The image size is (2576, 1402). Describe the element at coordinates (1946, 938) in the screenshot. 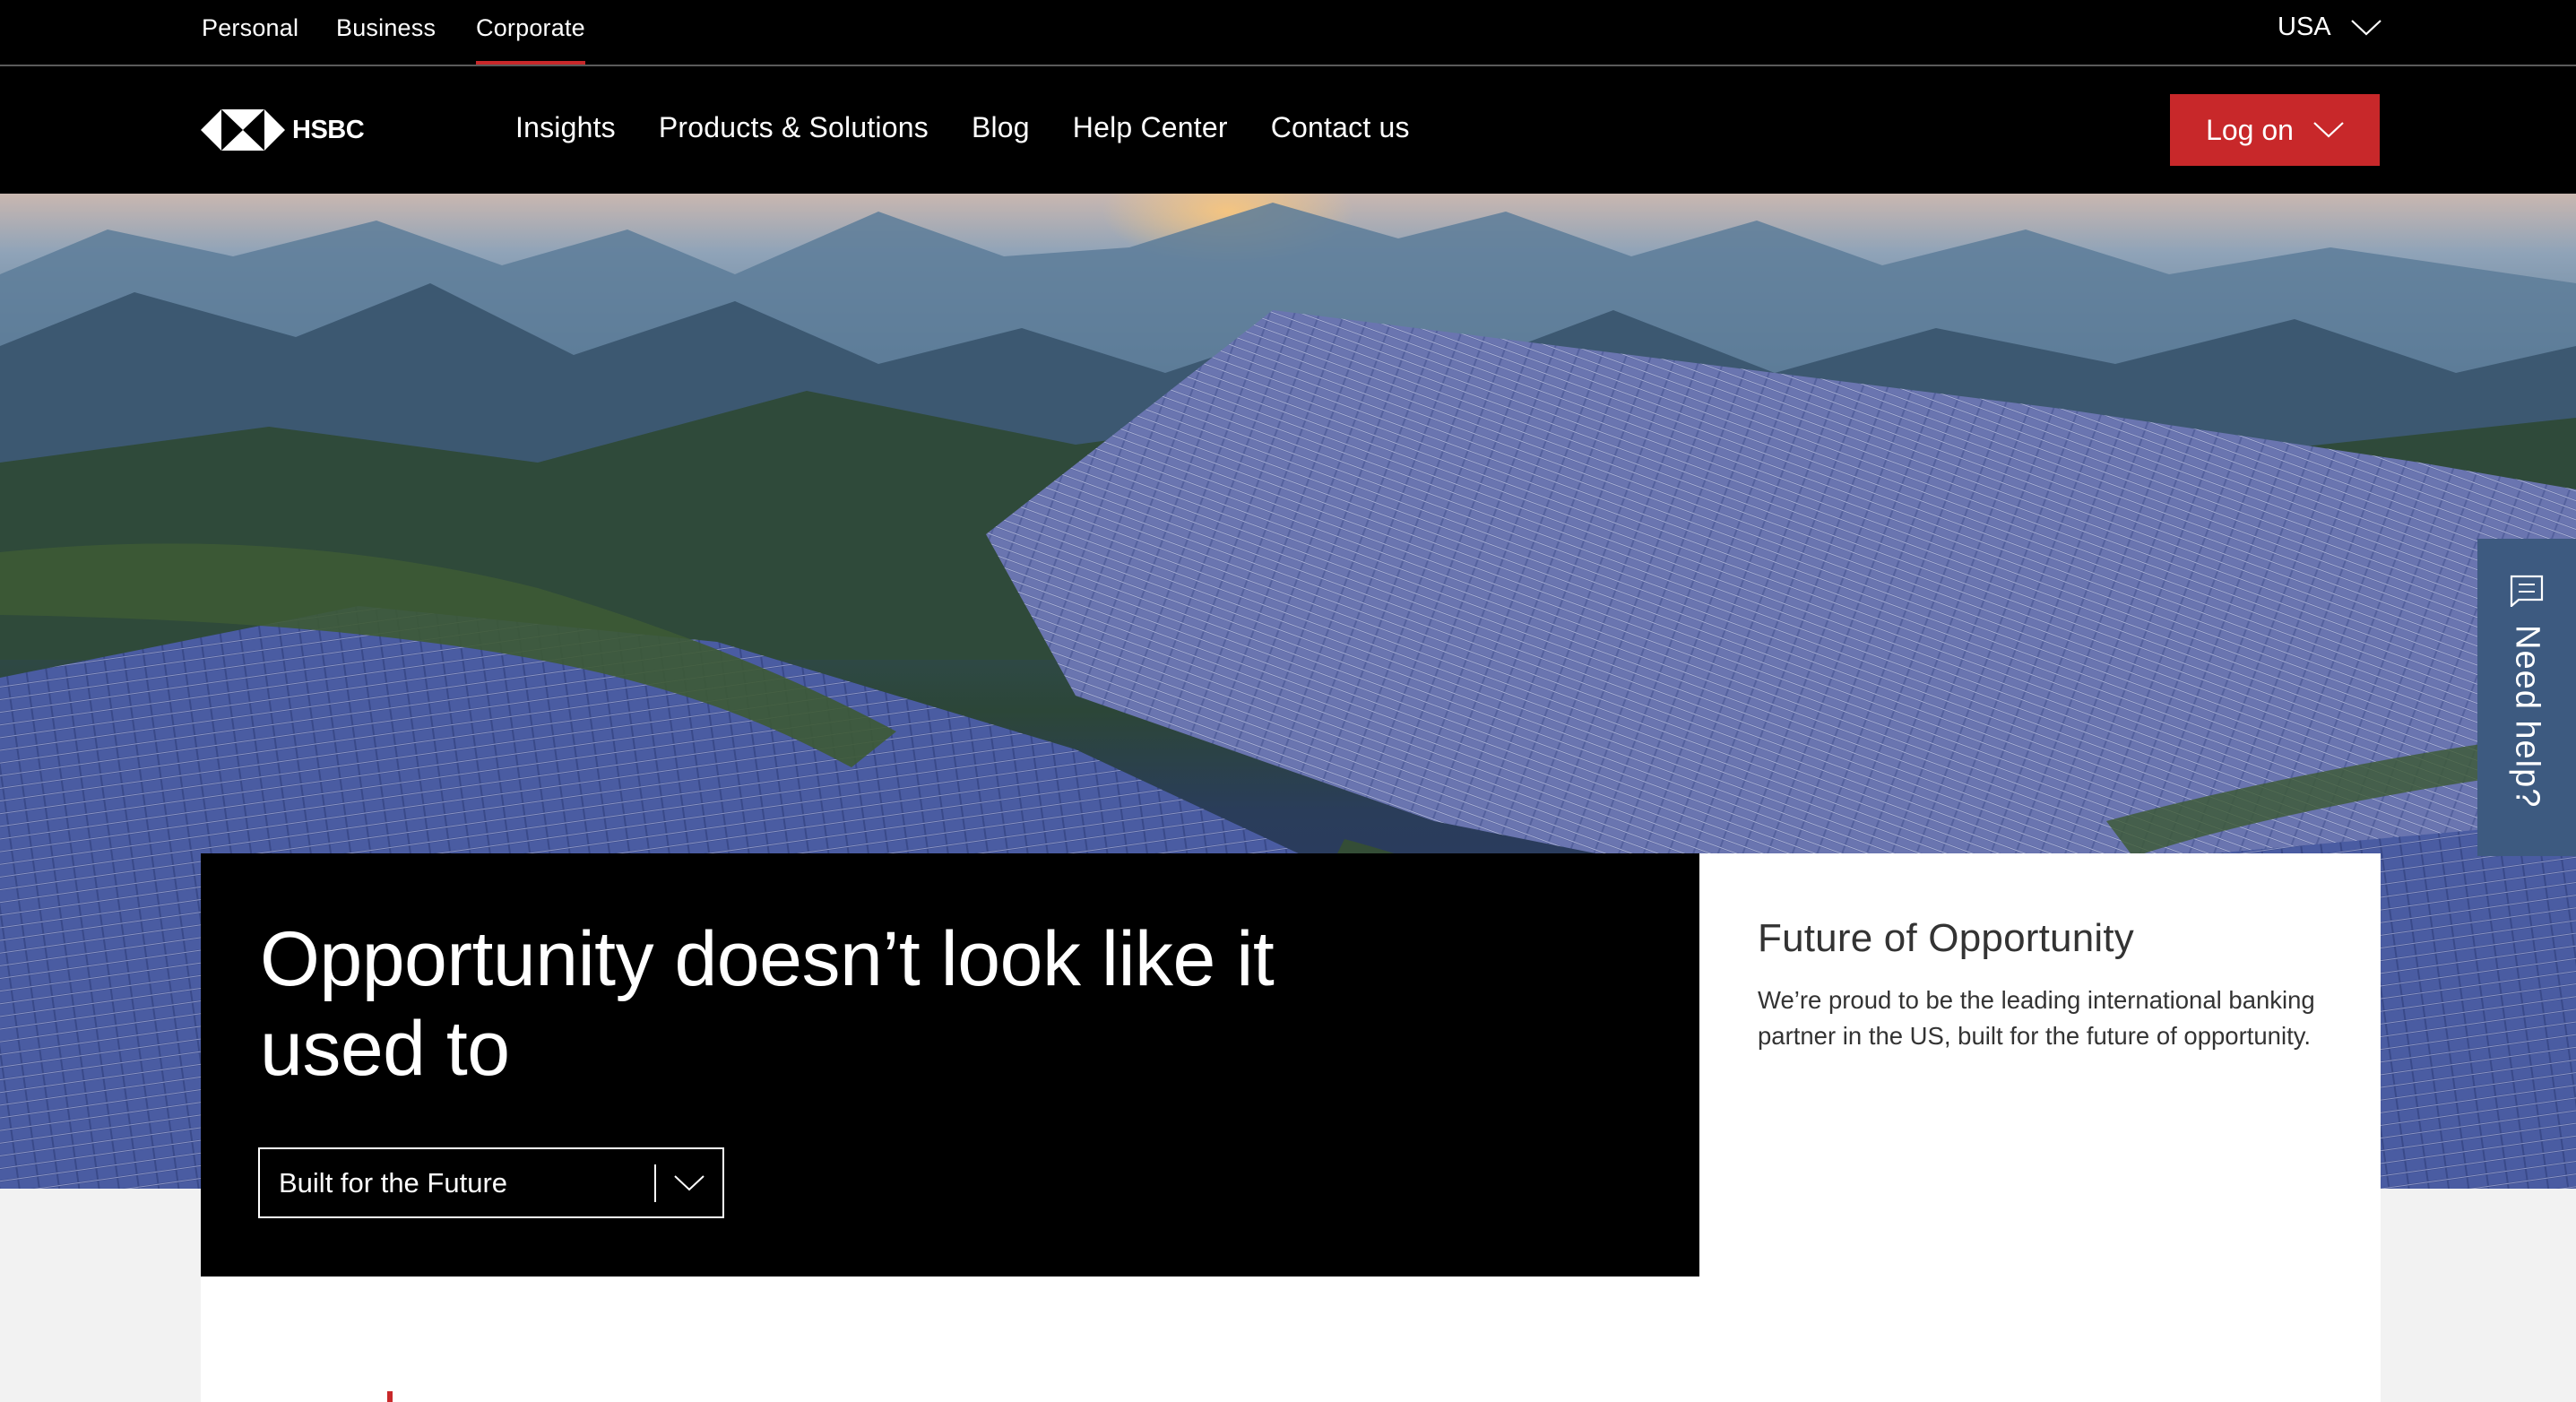

I see `card-title: Future of Opportunity` at that location.